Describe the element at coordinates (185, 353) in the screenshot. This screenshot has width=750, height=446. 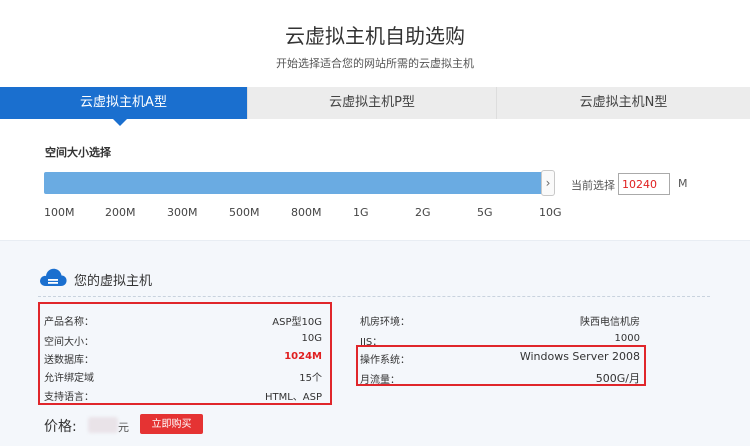
I see `highlight-box-left` at that location.